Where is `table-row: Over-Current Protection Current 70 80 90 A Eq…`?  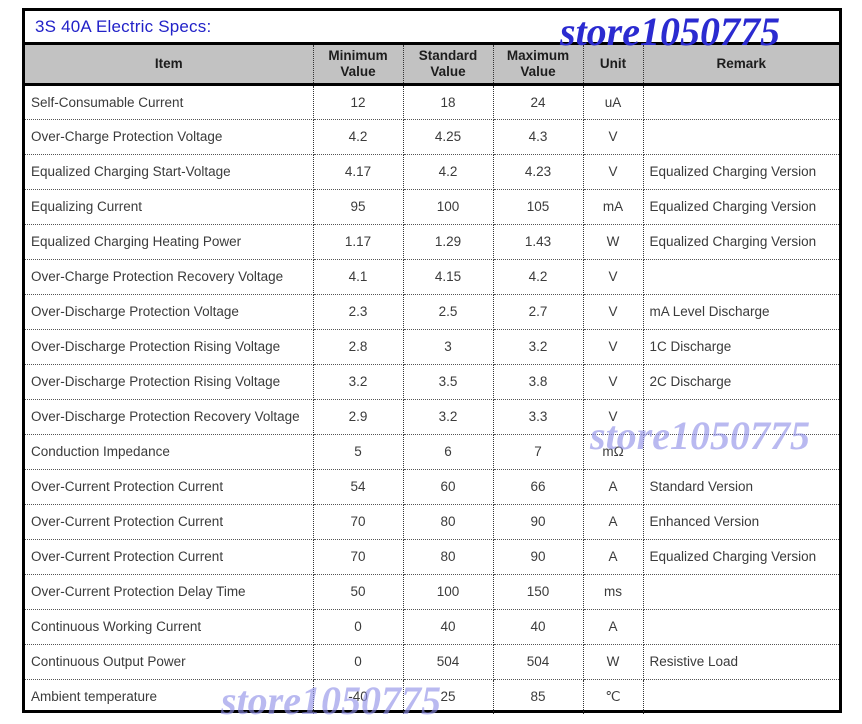 table-row: Over-Current Protection Current 70 80 90 A Eq… is located at coordinates (432, 557).